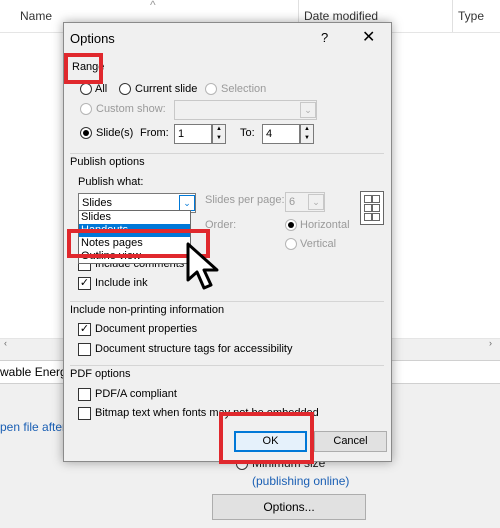 The width and height of the screenshot is (500, 528). What do you see at coordinates (452, 16) in the screenshot?
I see `column-divider` at bounding box center [452, 16].